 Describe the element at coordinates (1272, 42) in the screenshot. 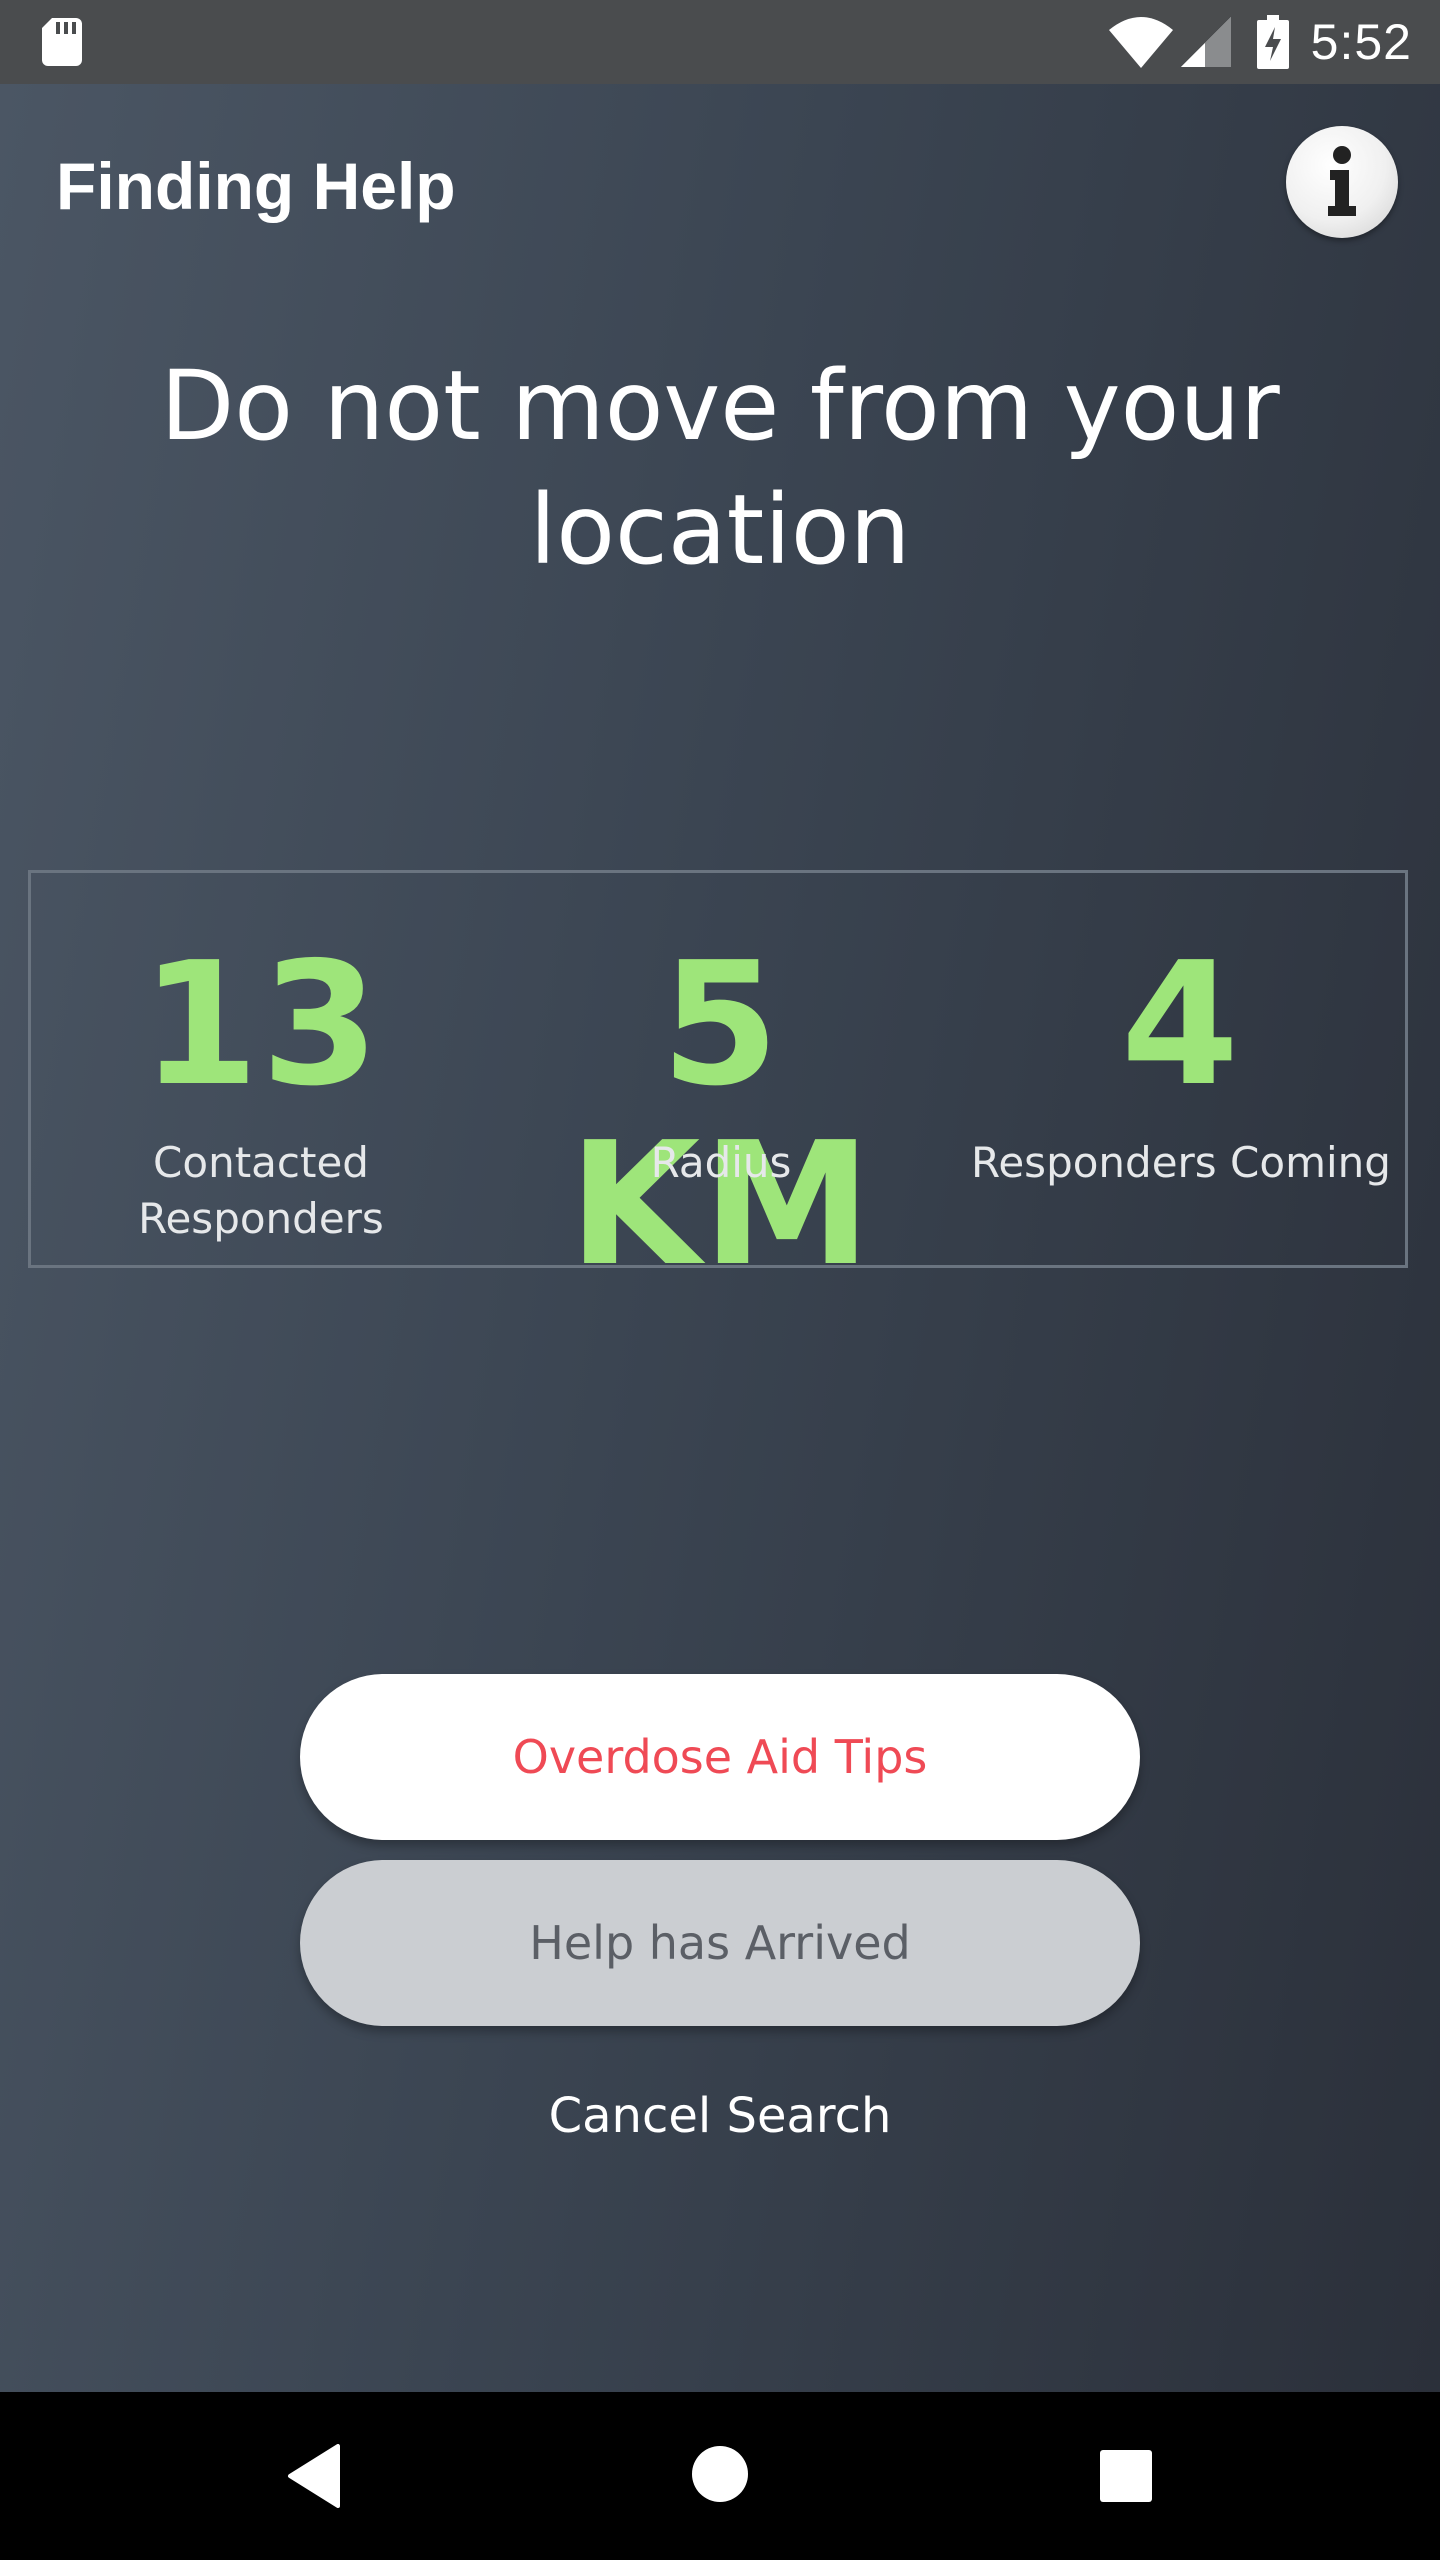

I see `battery-charging-icon` at that location.